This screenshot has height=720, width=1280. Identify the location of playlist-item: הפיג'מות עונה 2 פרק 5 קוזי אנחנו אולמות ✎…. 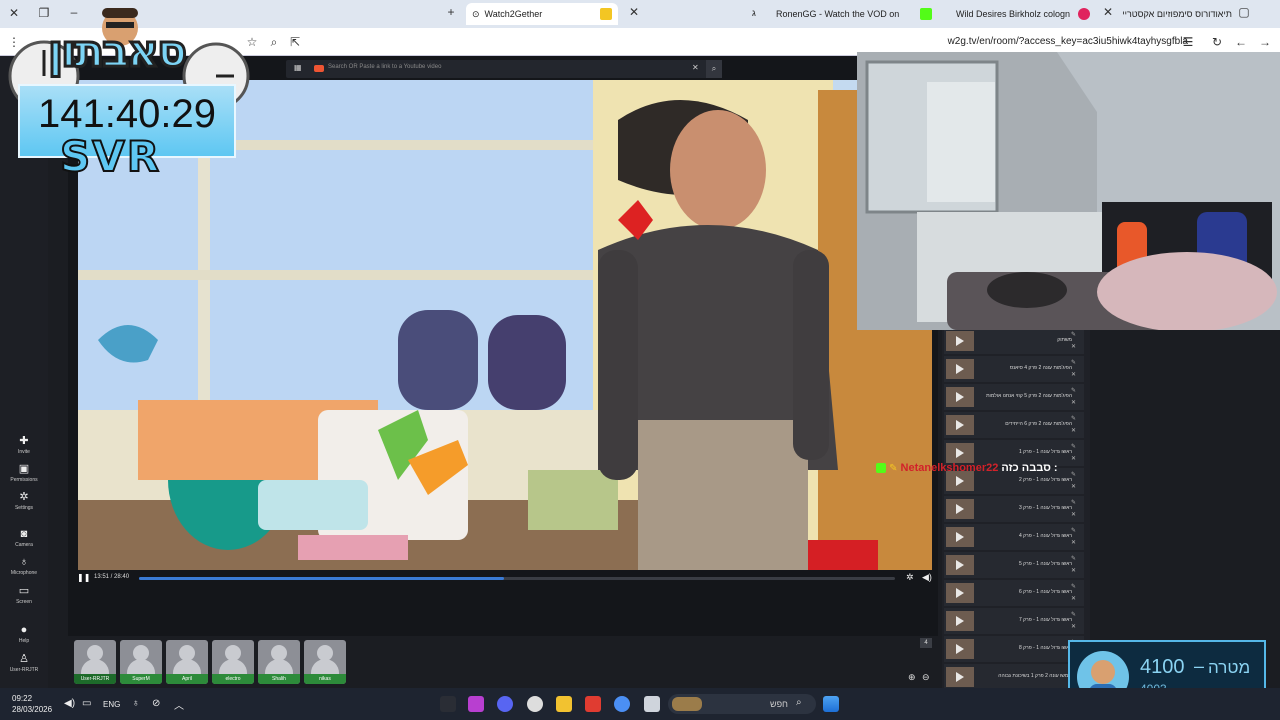
(1014, 397).